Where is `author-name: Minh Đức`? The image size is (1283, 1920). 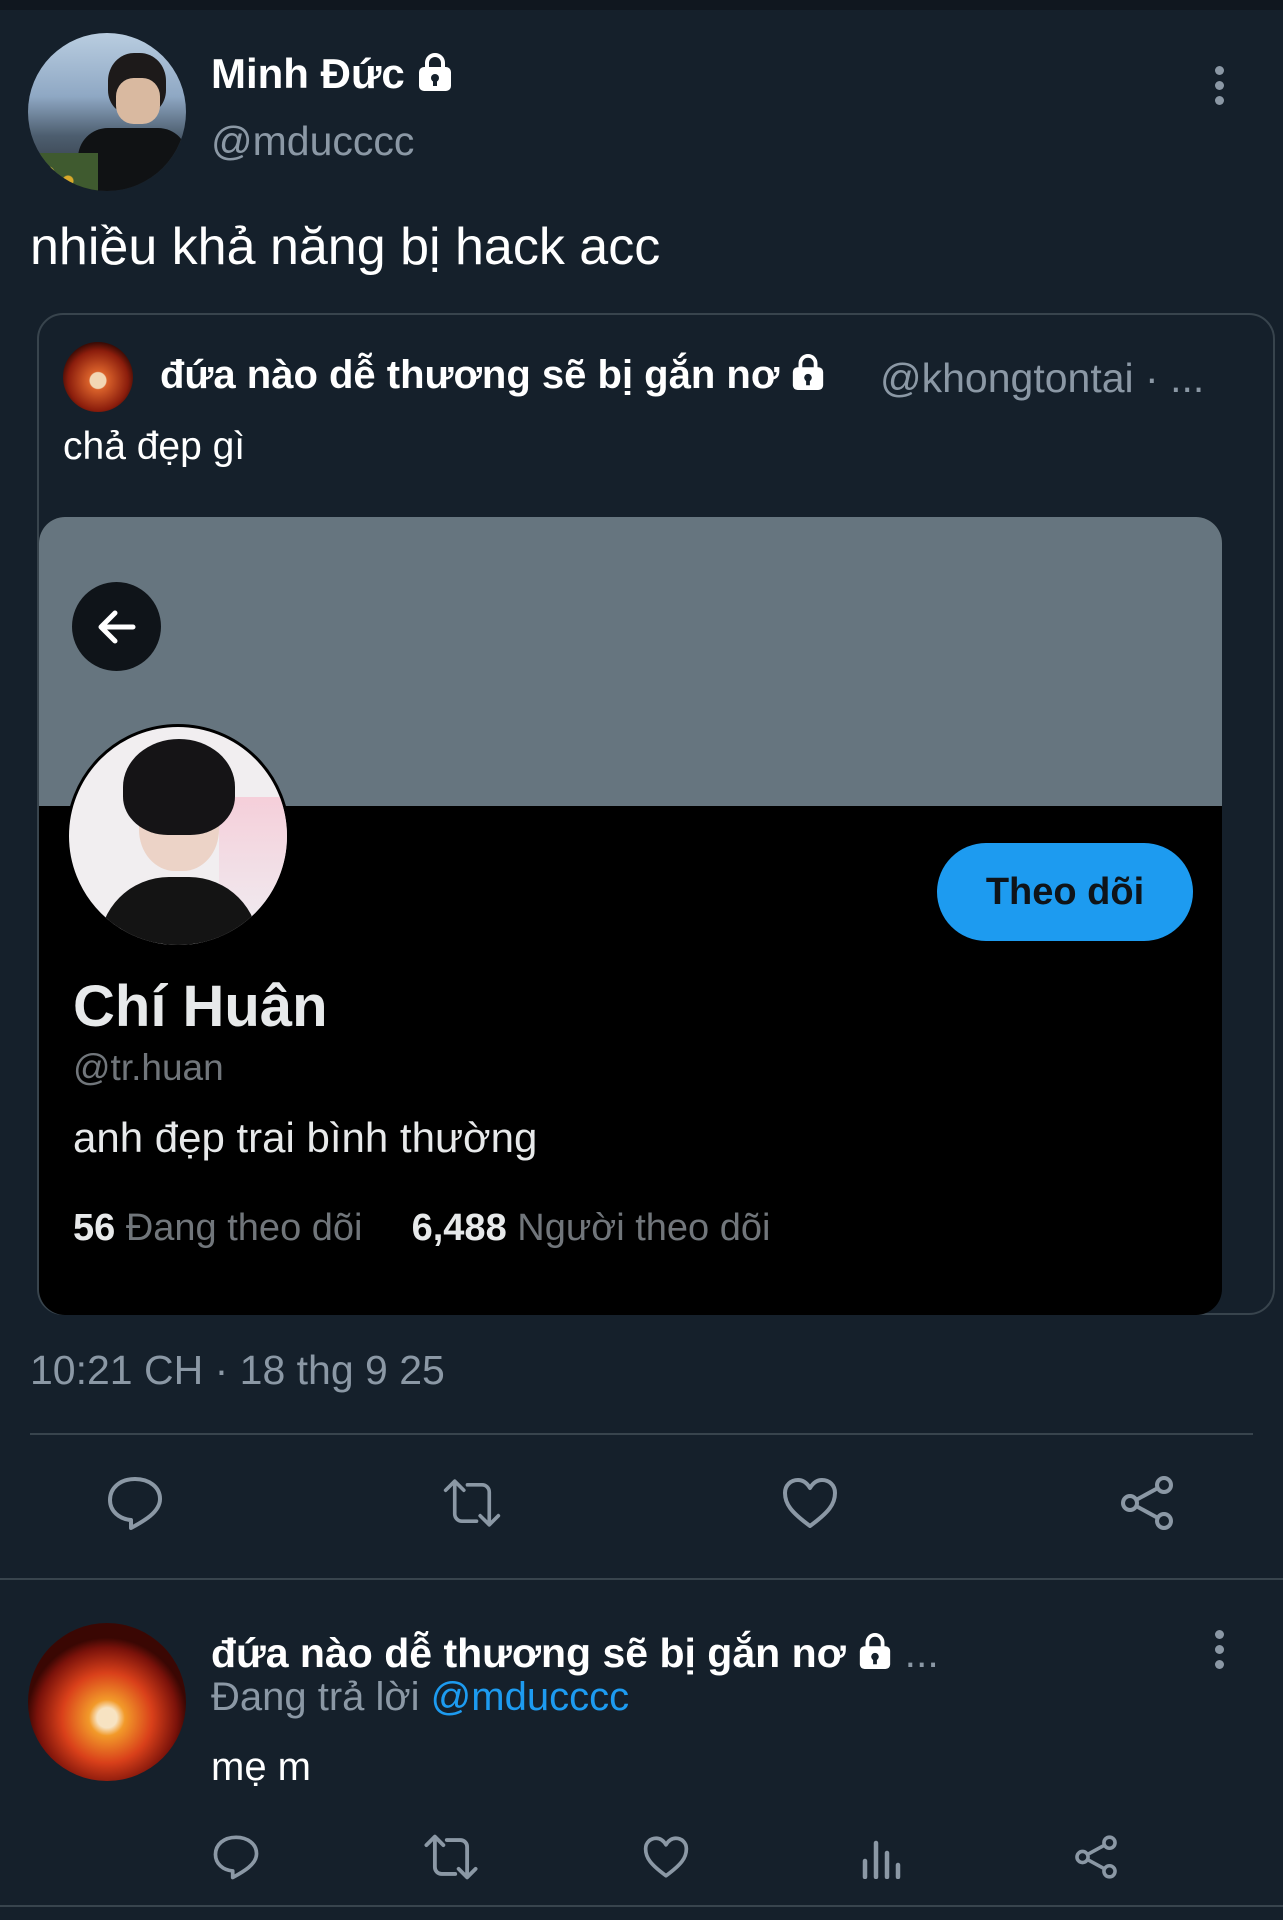
author-name: Minh Đức is located at coordinates (332, 76).